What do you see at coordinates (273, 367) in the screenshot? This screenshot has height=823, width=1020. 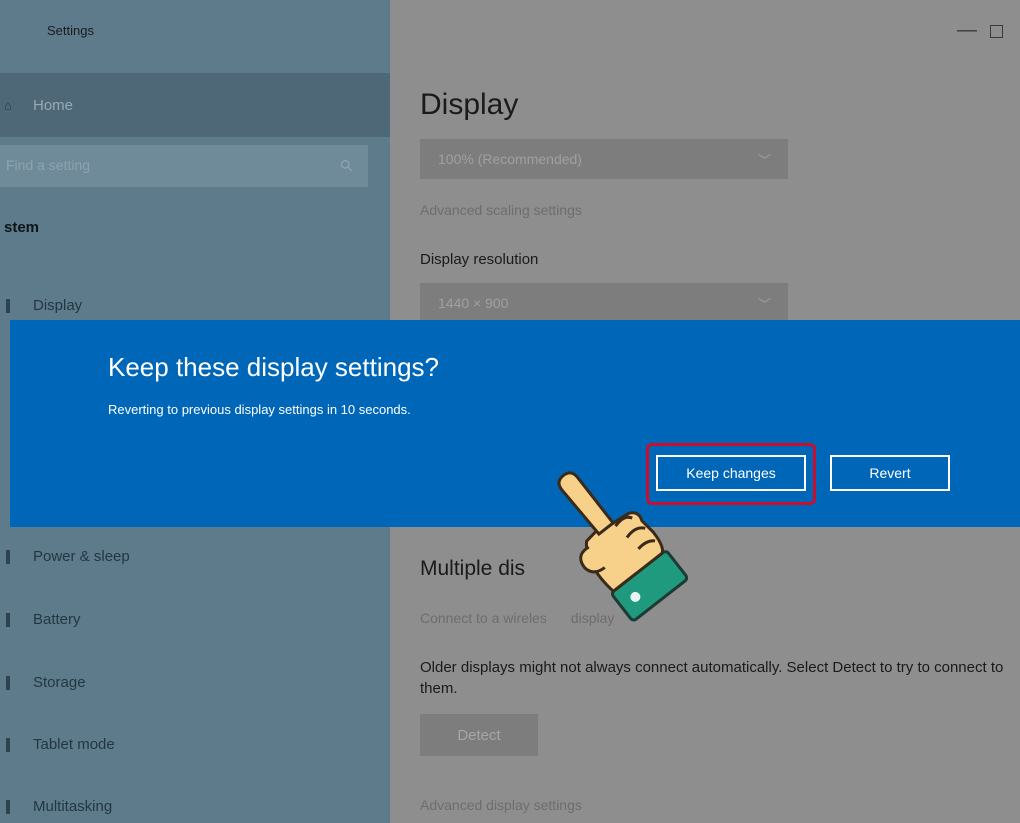 I see `dialog-title: Keep these display settings?` at bounding box center [273, 367].